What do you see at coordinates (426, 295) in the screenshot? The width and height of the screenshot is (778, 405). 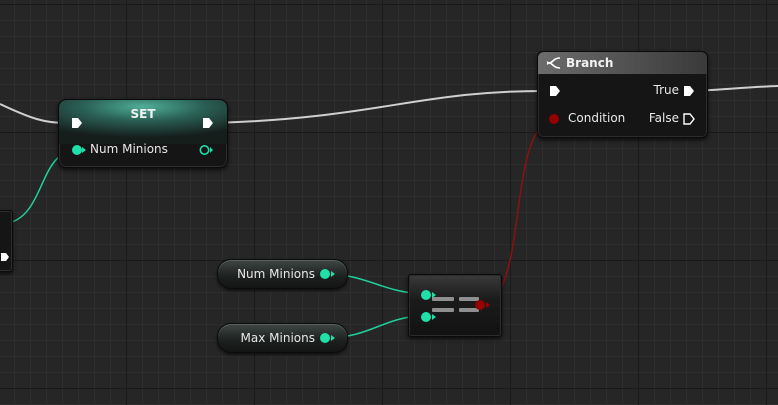 I see `equal-input-a-pin` at bounding box center [426, 295].